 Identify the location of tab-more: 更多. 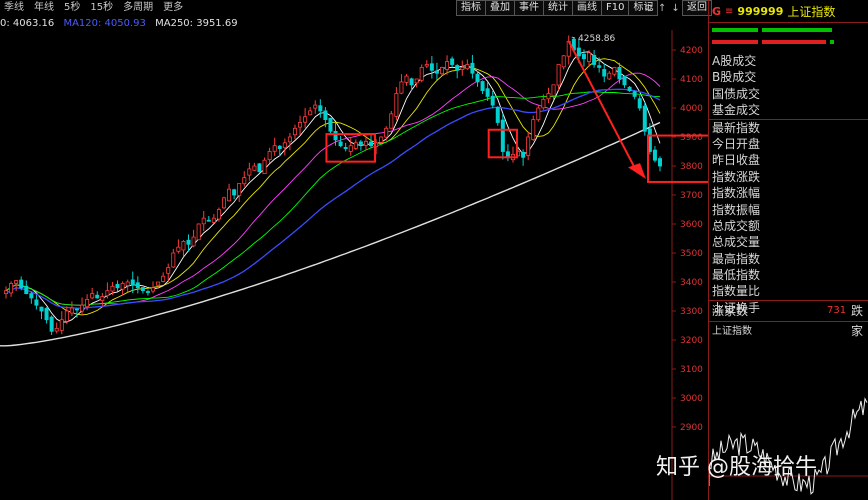
(174, 8).